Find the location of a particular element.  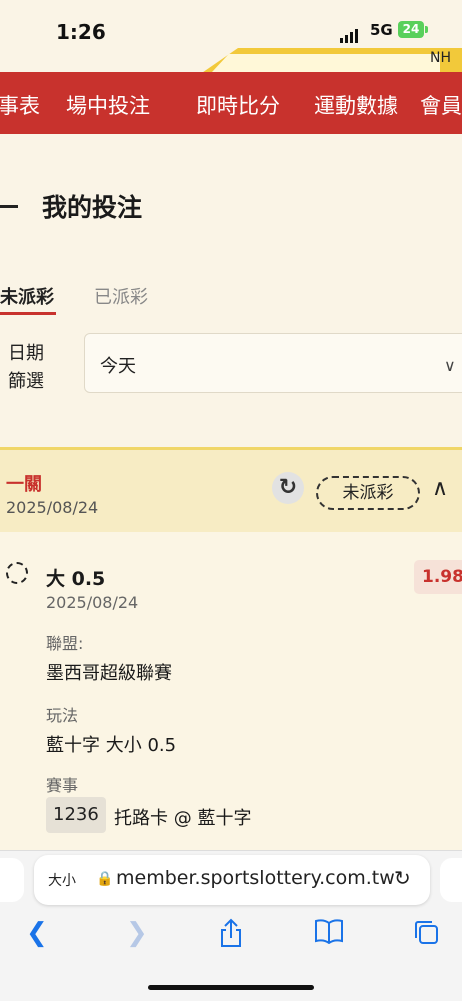

reload-icon: ↻ is located at coordinates (402, 878).